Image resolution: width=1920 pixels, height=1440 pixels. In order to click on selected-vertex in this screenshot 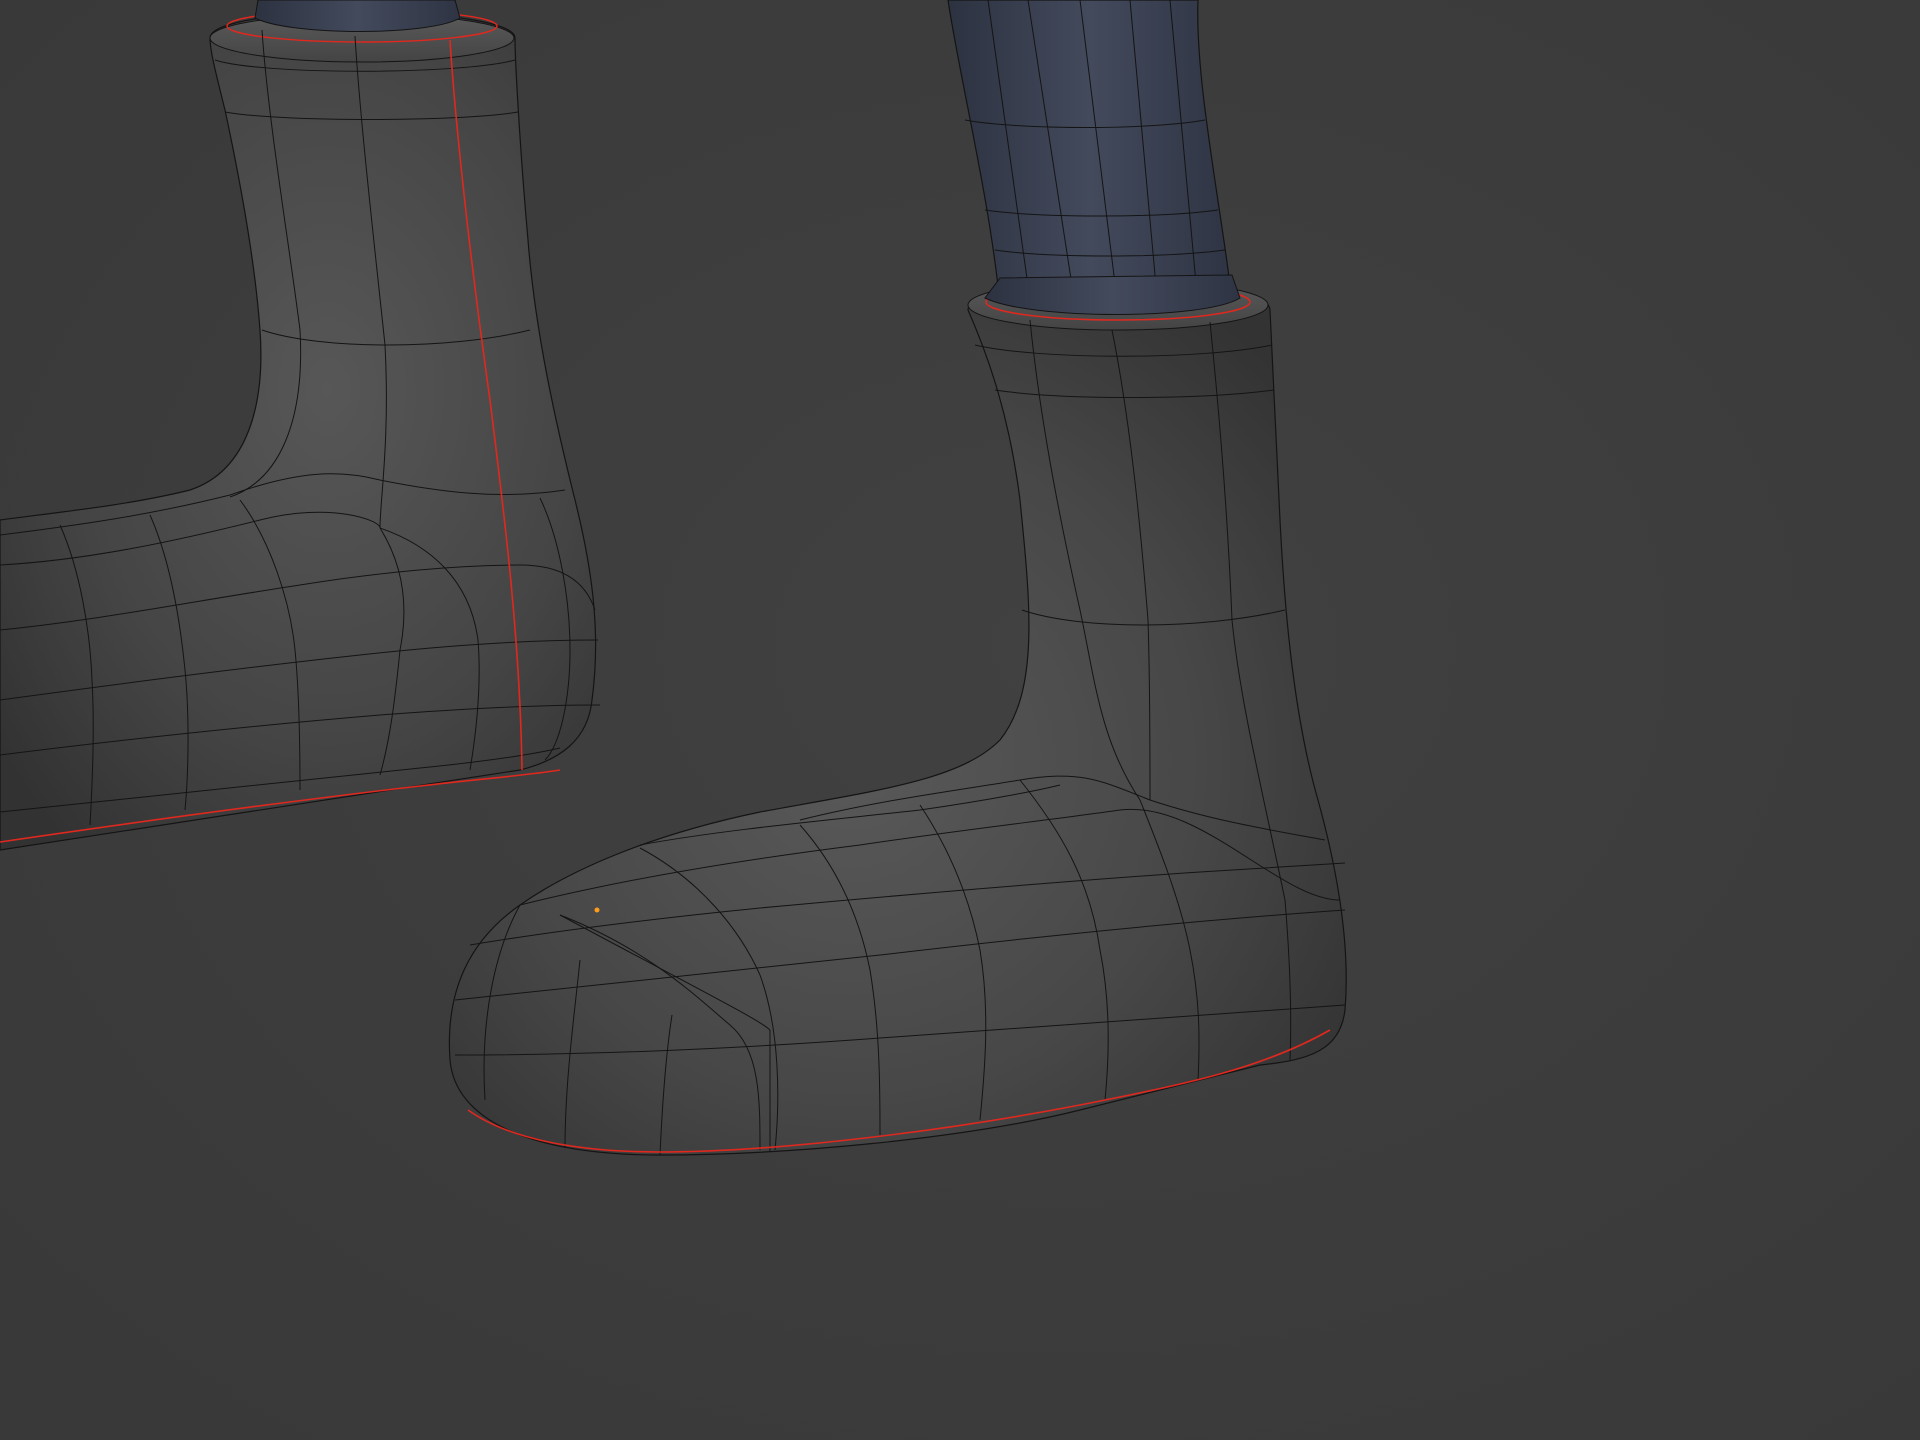, I will do `click(597, 910)`.